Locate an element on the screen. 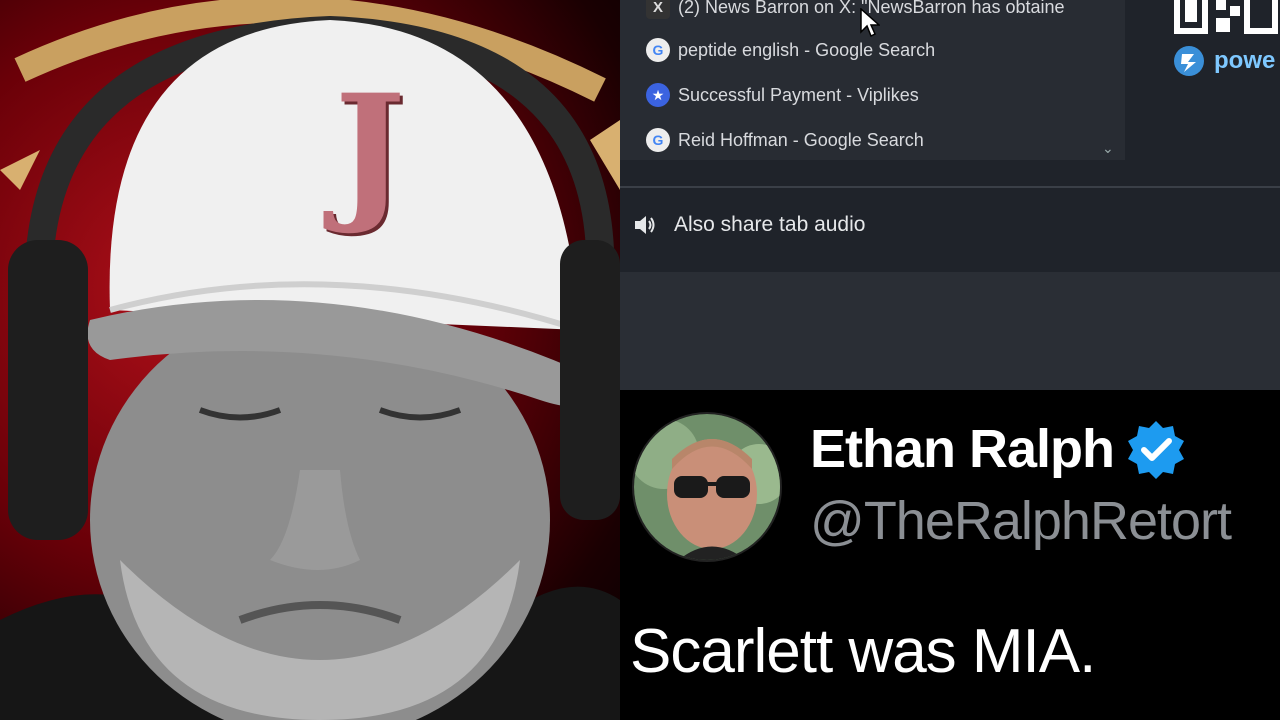 This screenshot has height=720, width=1280. tab-option: ★ Successful Payment - Viplikes is located at coordinates (886, 95).